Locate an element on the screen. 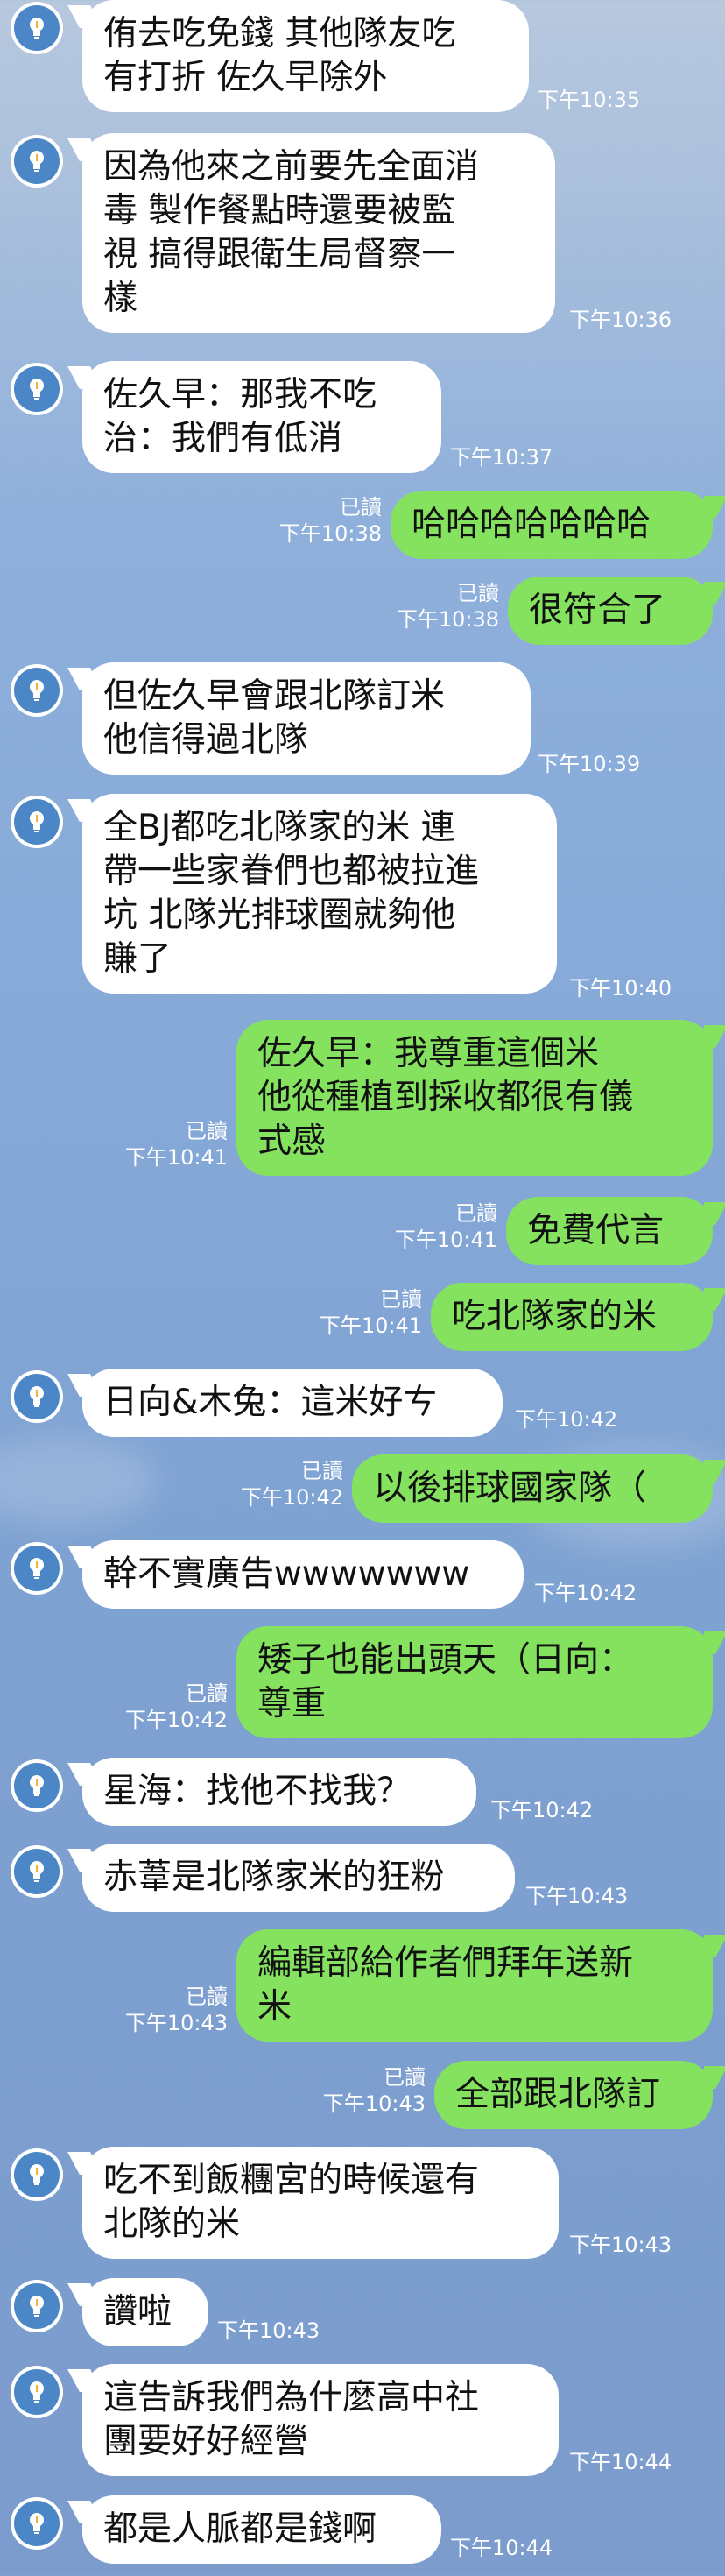 The width and height of the screenshot is (725, 2576). message-text-line: 視 搞得跟衛生局督察一 is located at coordinates (279, 254).